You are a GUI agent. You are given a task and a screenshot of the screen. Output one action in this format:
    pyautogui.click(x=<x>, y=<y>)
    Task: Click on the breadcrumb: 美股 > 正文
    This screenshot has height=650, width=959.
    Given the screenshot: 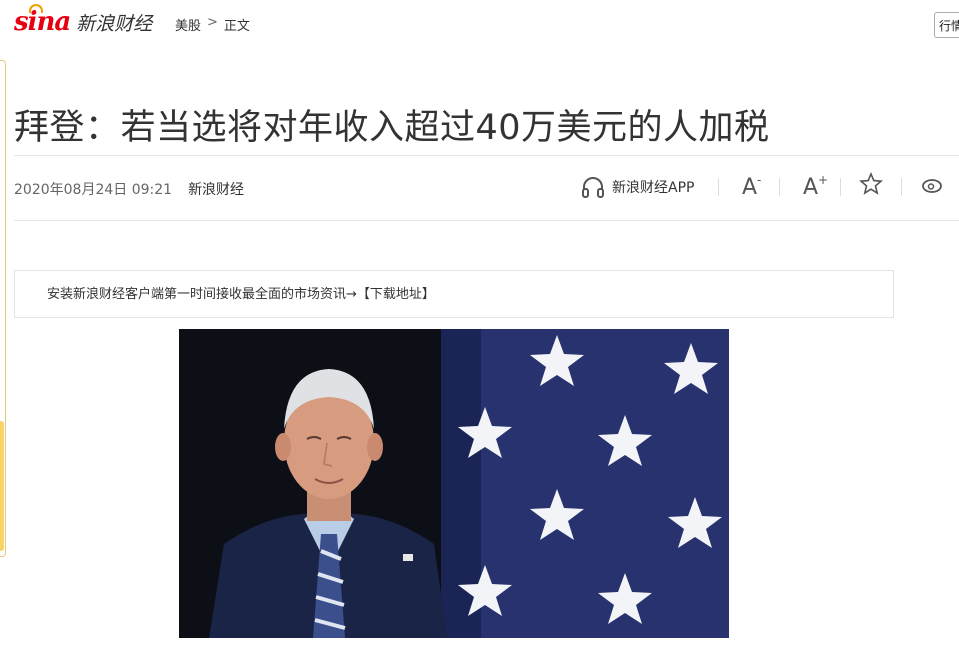 What is the action you would take?
    pyautogui.click(x=212, y=24)
    